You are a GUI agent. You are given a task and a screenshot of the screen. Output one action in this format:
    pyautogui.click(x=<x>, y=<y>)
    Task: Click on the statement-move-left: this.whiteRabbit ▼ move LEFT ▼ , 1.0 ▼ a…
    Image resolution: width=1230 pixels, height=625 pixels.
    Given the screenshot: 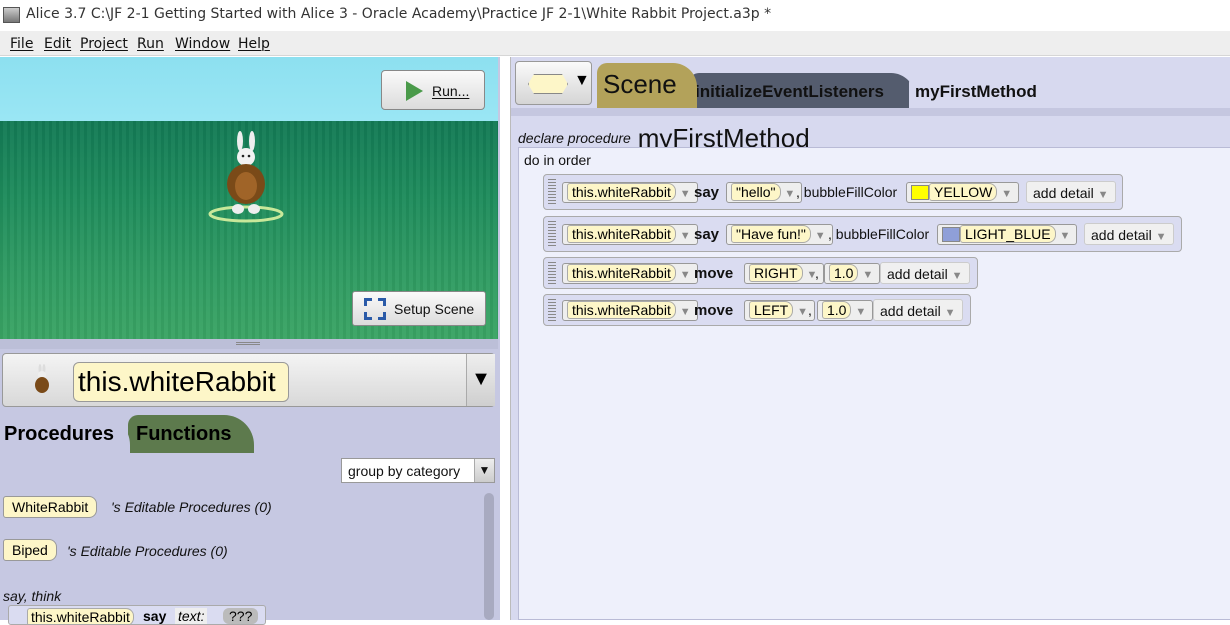 What is the action you would take?
    pyautogui.click(x=757, y=310)
    